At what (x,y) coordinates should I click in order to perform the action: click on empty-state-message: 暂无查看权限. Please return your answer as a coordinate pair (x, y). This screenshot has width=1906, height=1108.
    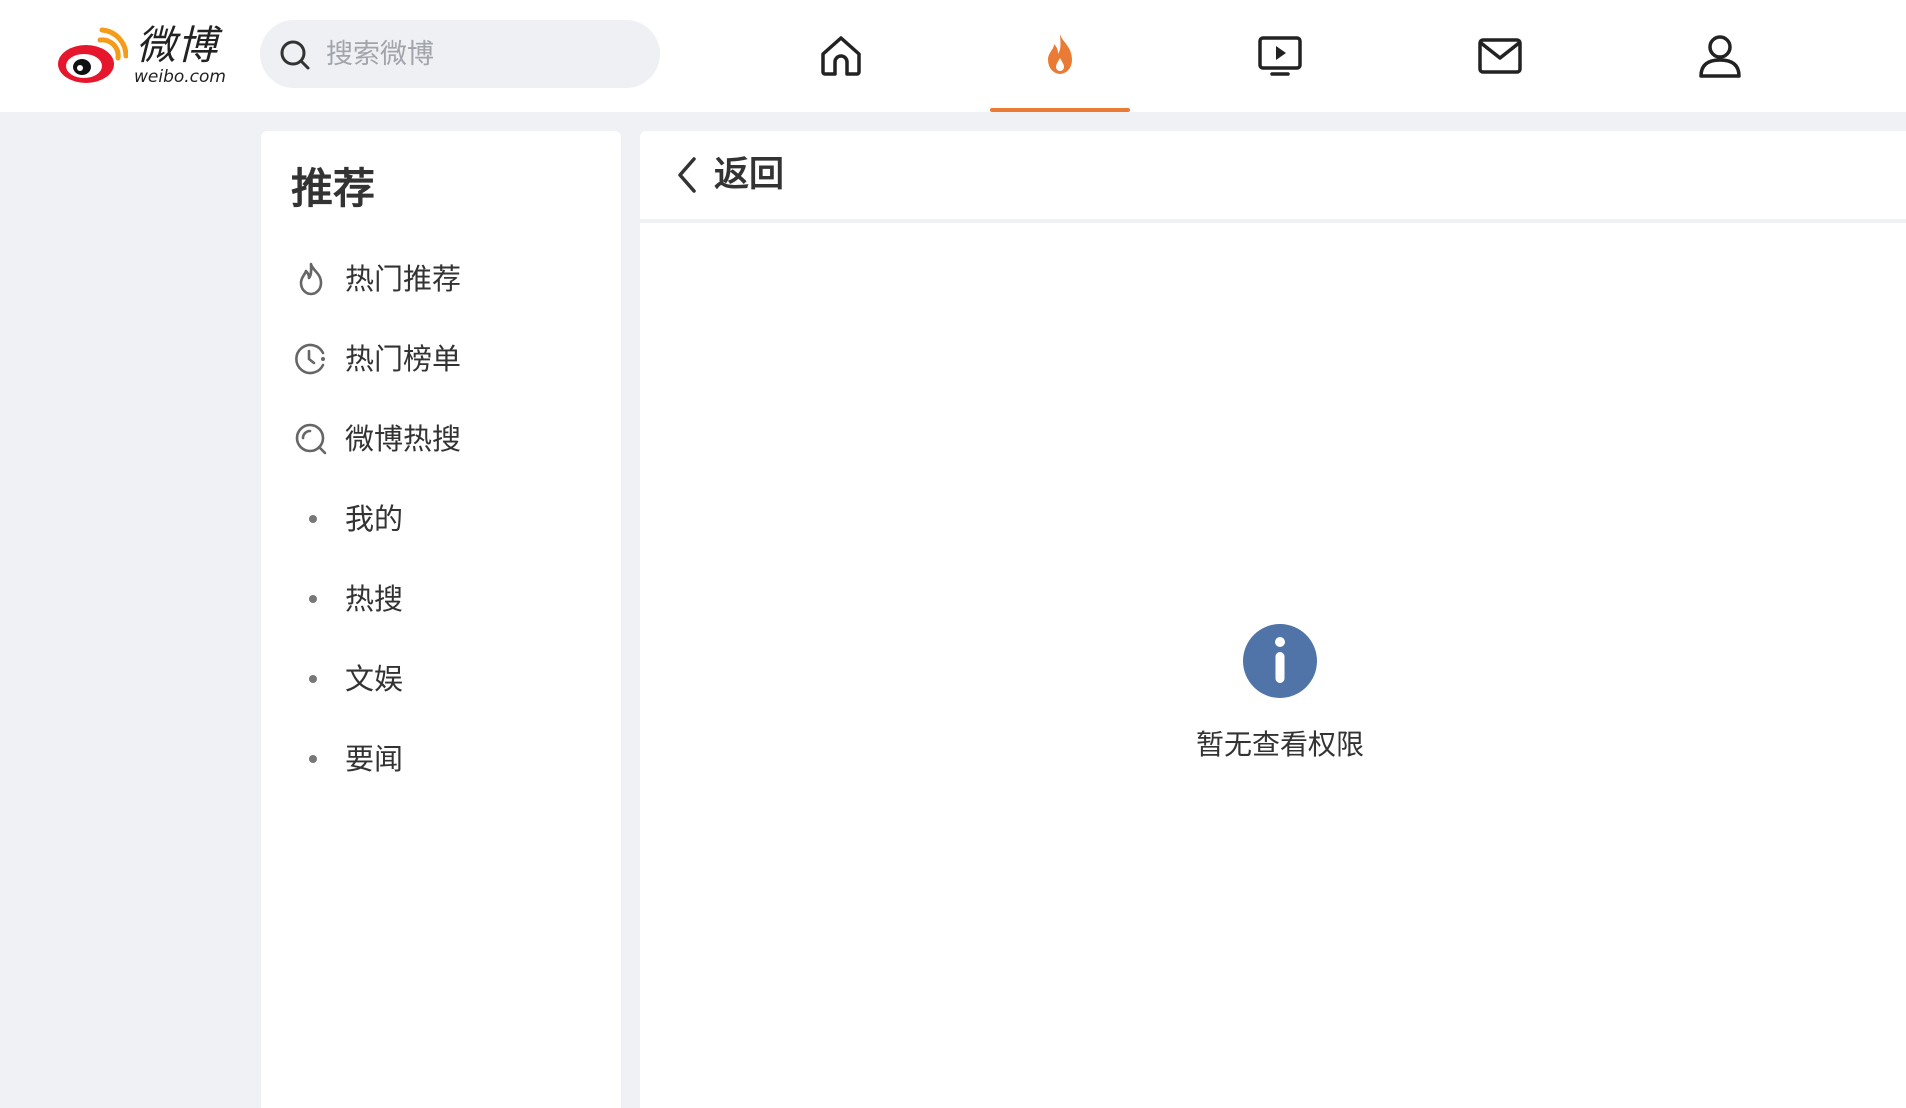
    Looking at the image, I should click on (1279, 744).